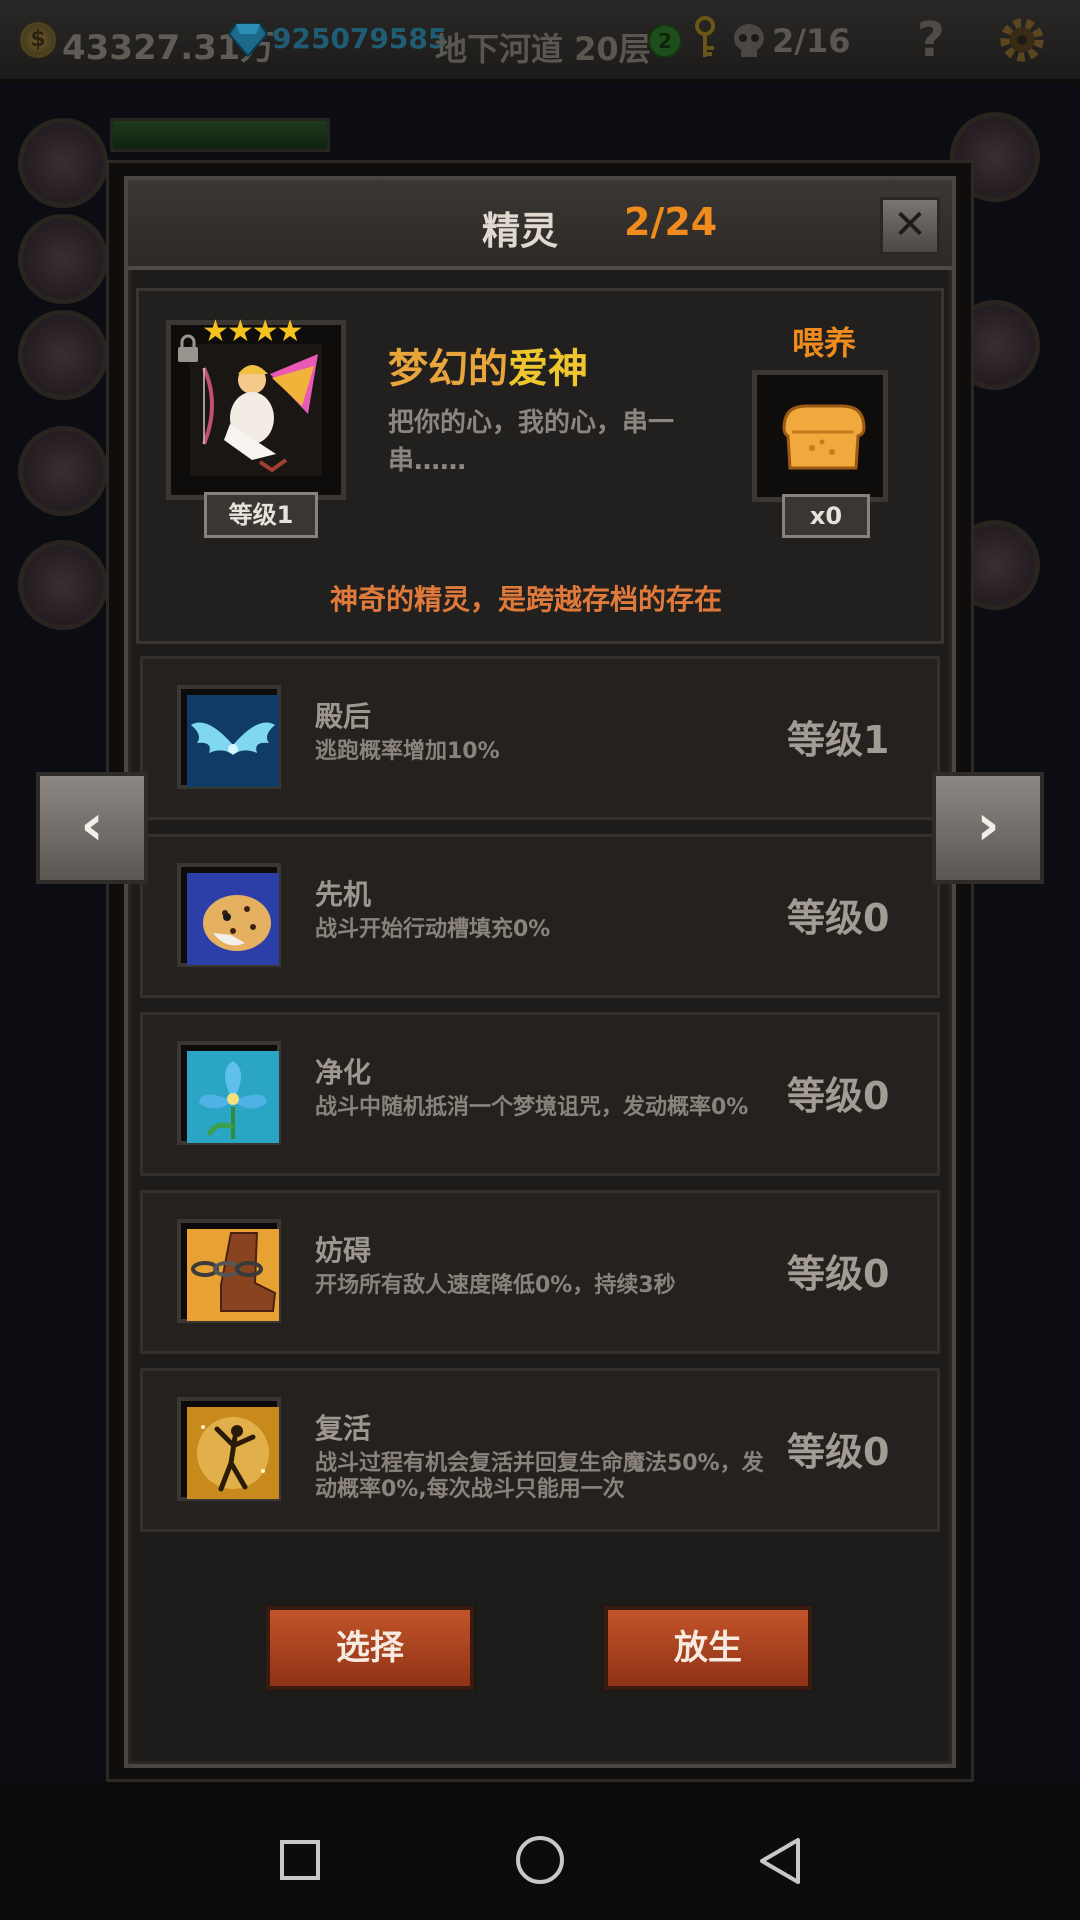  What do you see at coordinates (343, 1072) in the screenshot?
I see `skill-name: 净化` at bounding box center [343, 1072].